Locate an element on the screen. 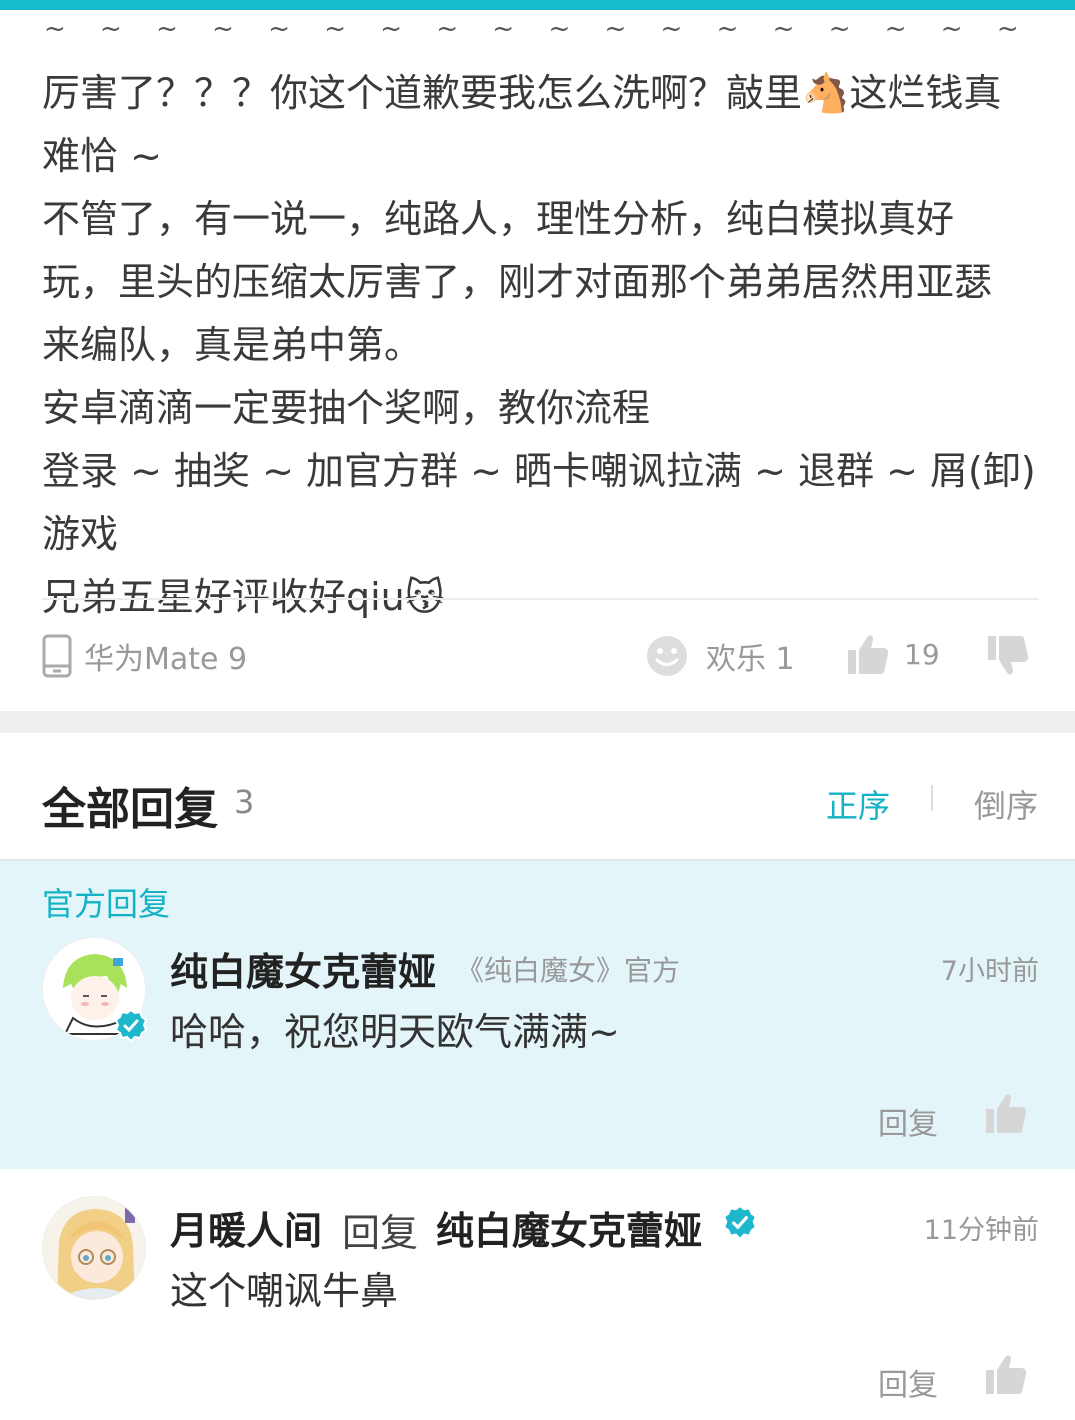 This screenshot has height=1420, width=1075. official-reply-tag: 官方回复 is located at coordinates (106, 904).